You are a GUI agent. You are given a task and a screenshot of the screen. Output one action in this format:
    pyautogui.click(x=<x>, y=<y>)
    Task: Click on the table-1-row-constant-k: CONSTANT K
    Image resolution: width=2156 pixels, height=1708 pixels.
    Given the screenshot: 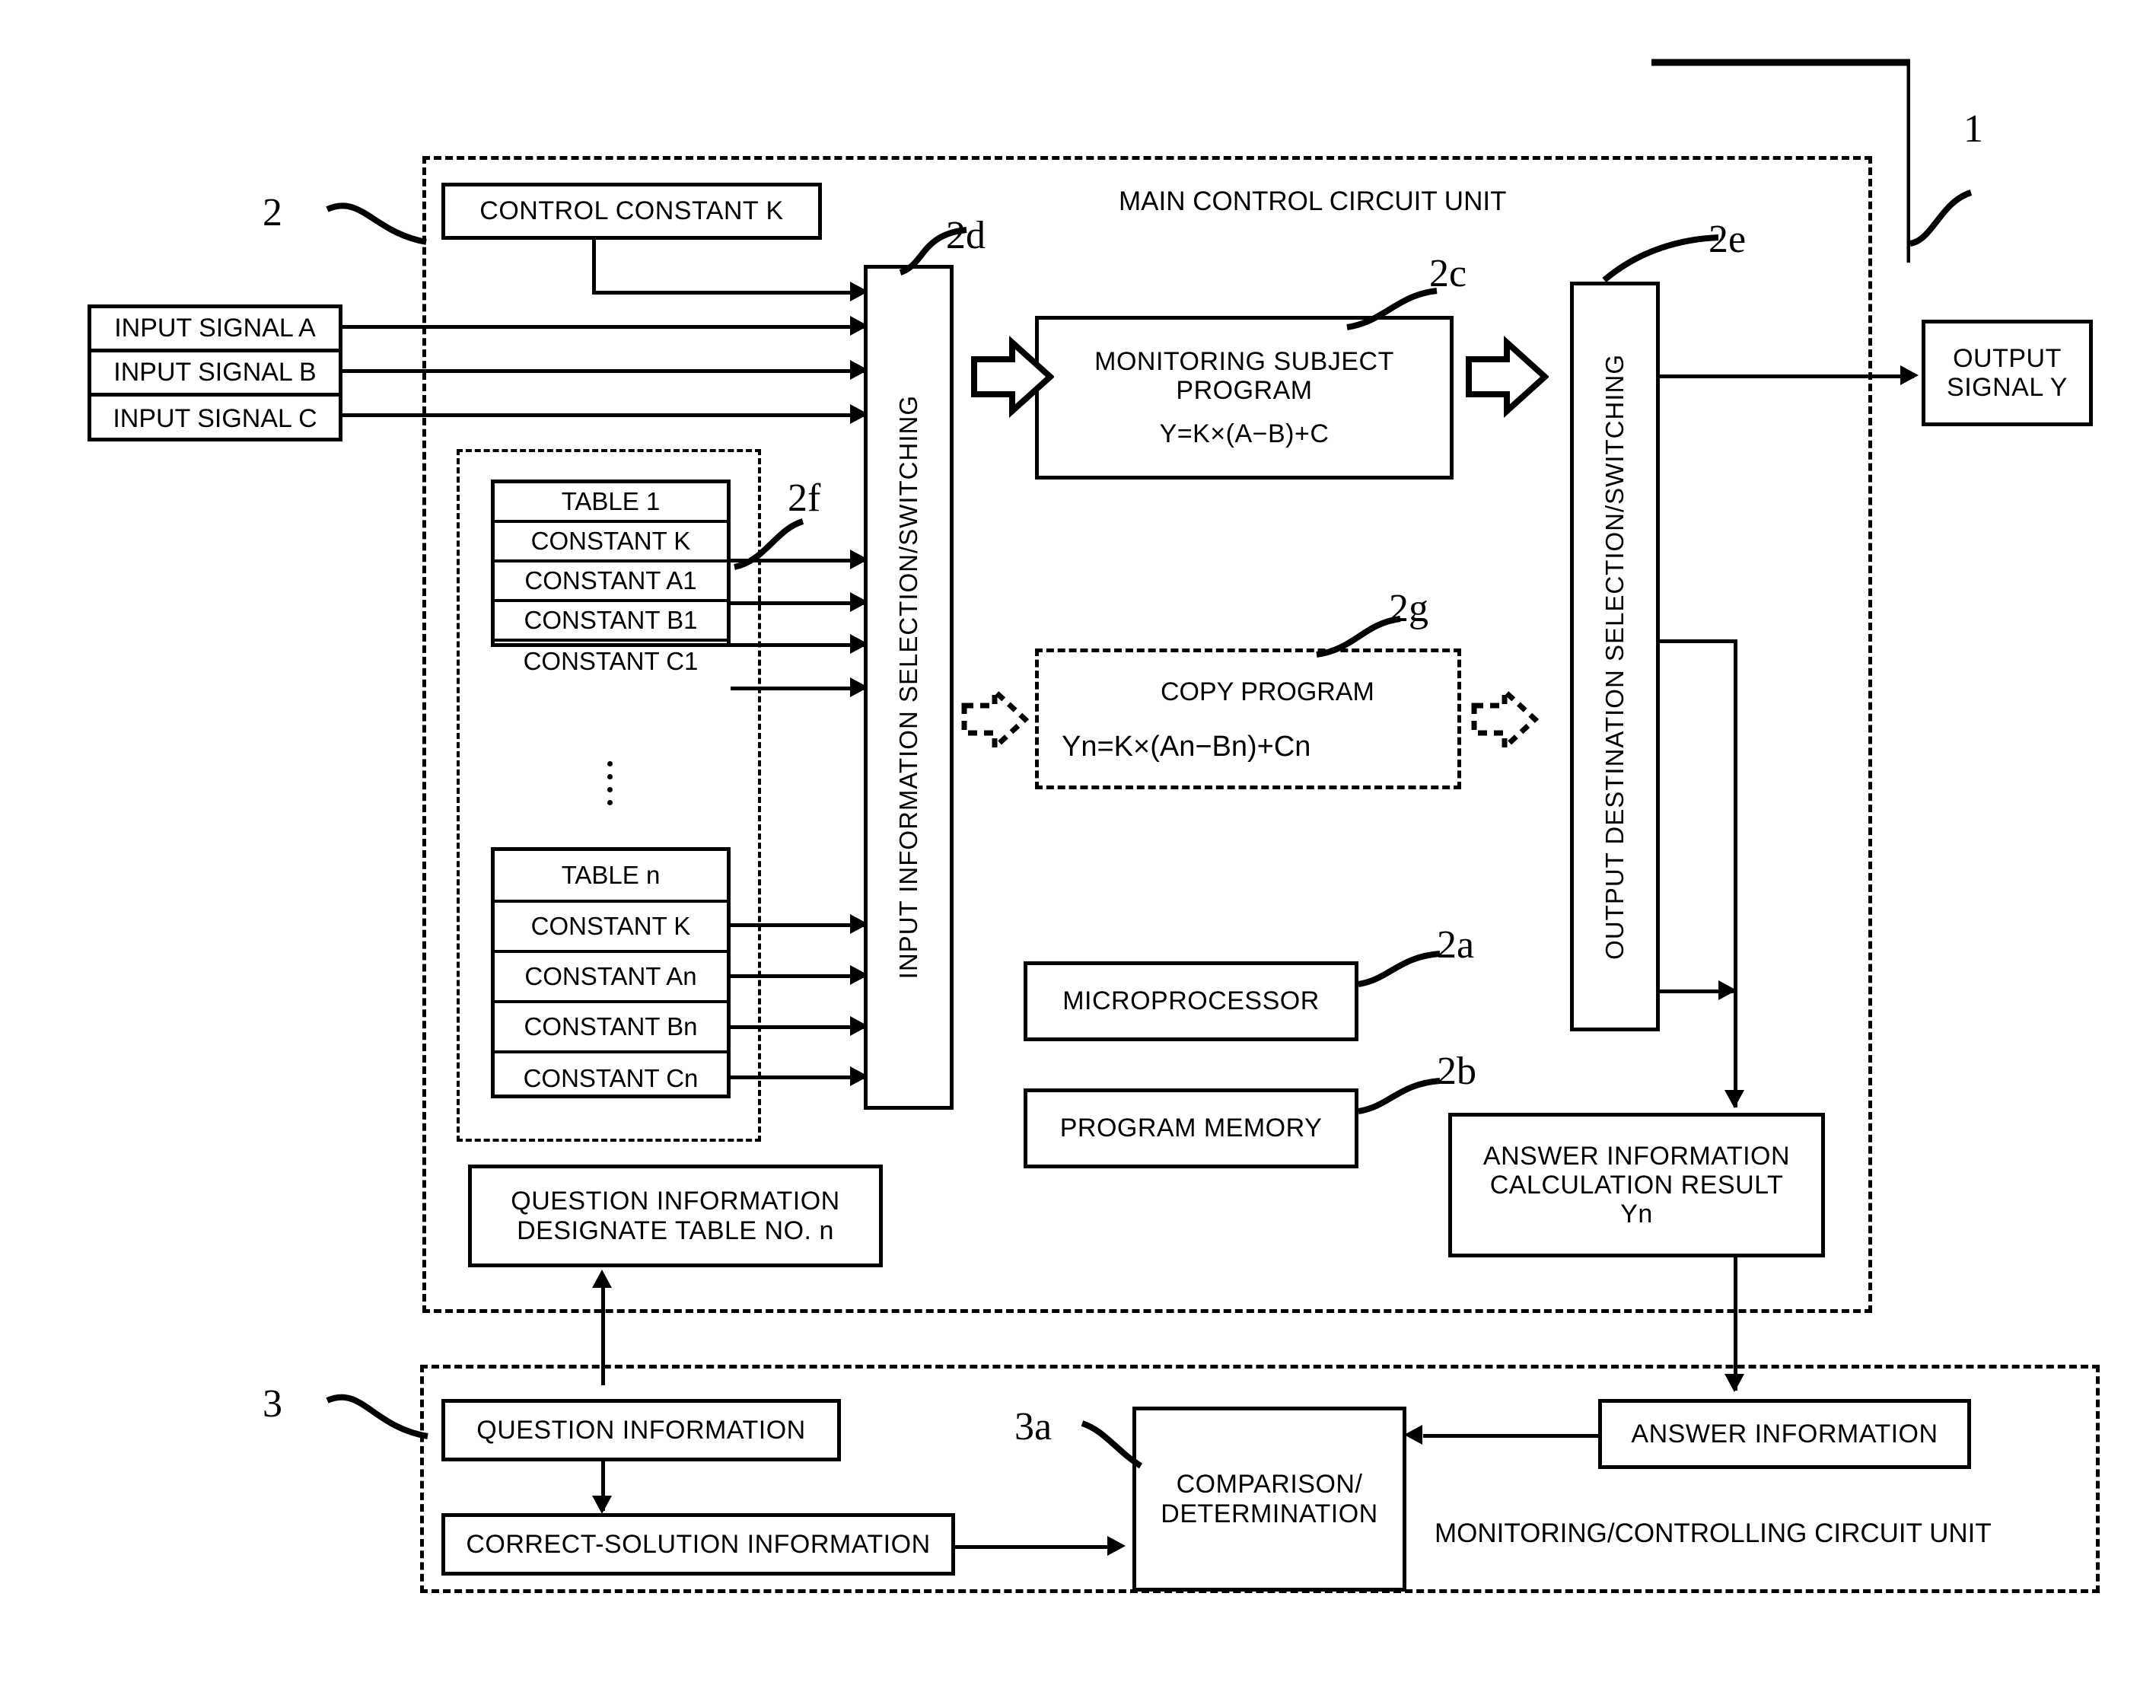 What is the action you would take?
    pyautogui.click(x=611, y=542)
    